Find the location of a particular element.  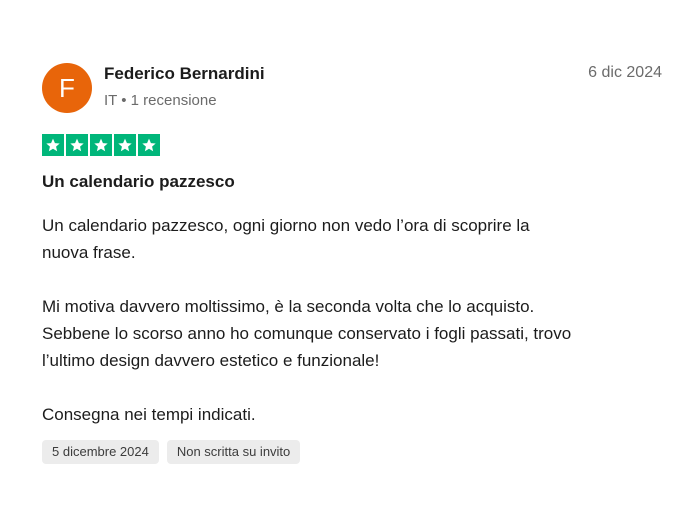

reviewer-review-count: 1 recensione is located at coordinates (173, 100).